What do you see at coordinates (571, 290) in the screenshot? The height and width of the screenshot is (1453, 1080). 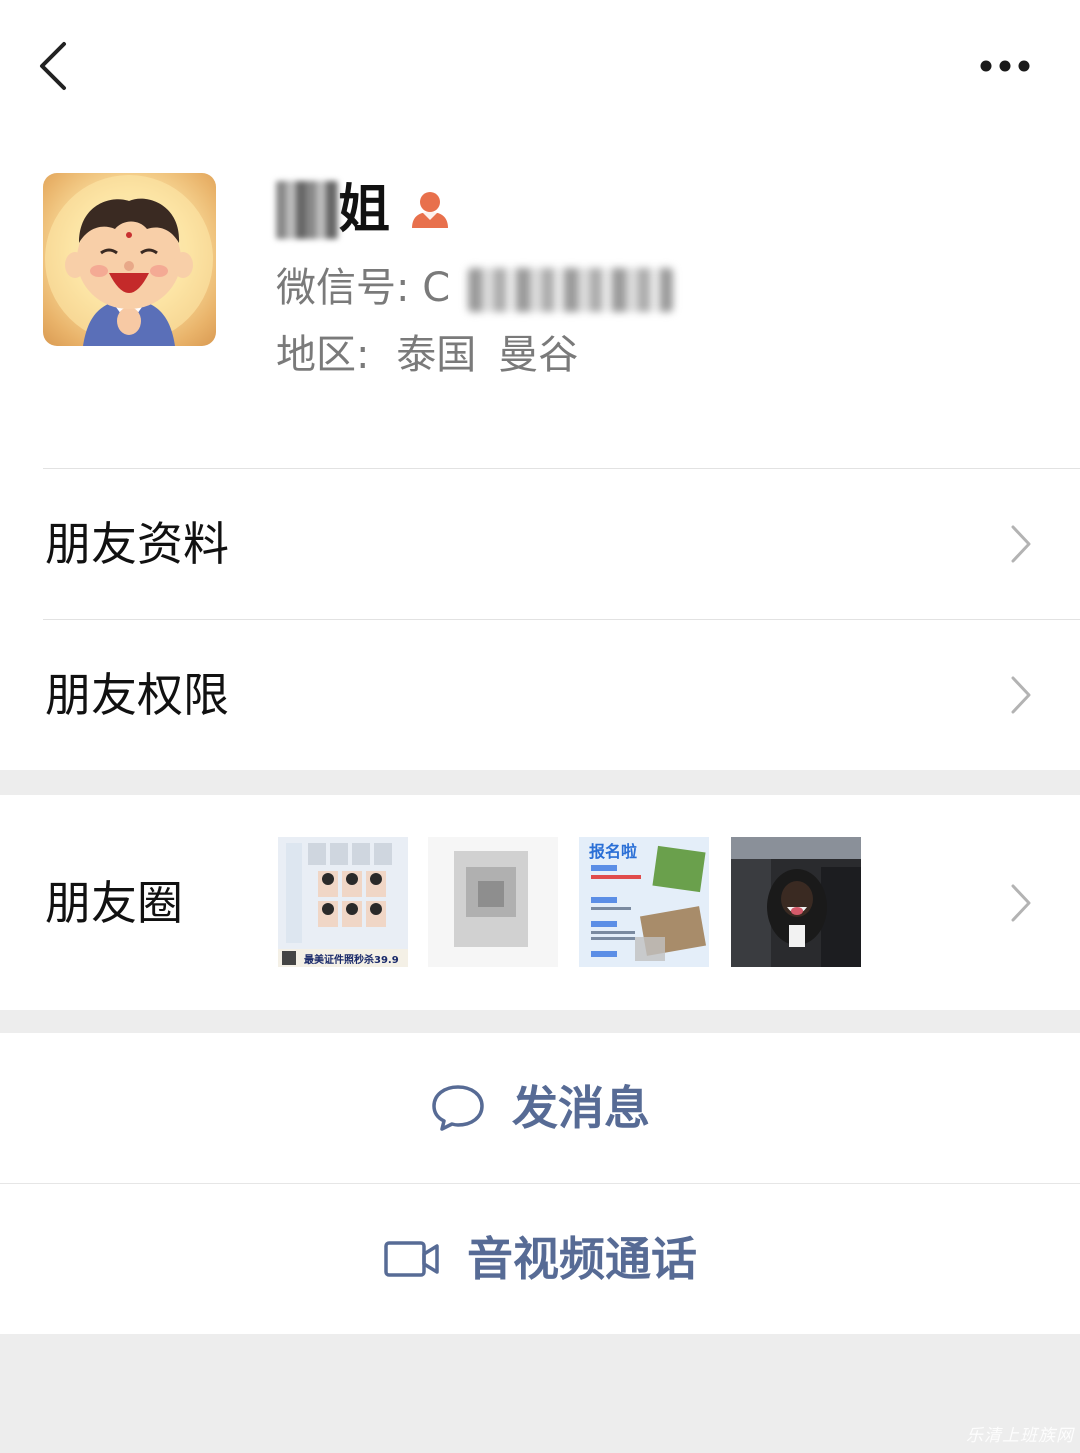 I see `wechat-id-blurred-part` at bounding box center [571, 290].